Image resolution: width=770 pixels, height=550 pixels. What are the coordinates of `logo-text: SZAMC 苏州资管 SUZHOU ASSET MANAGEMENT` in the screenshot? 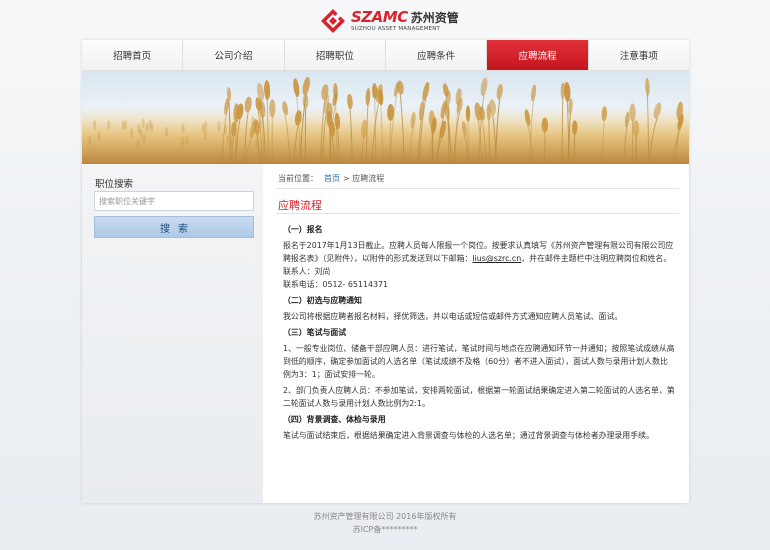 It's located at (405, 20).